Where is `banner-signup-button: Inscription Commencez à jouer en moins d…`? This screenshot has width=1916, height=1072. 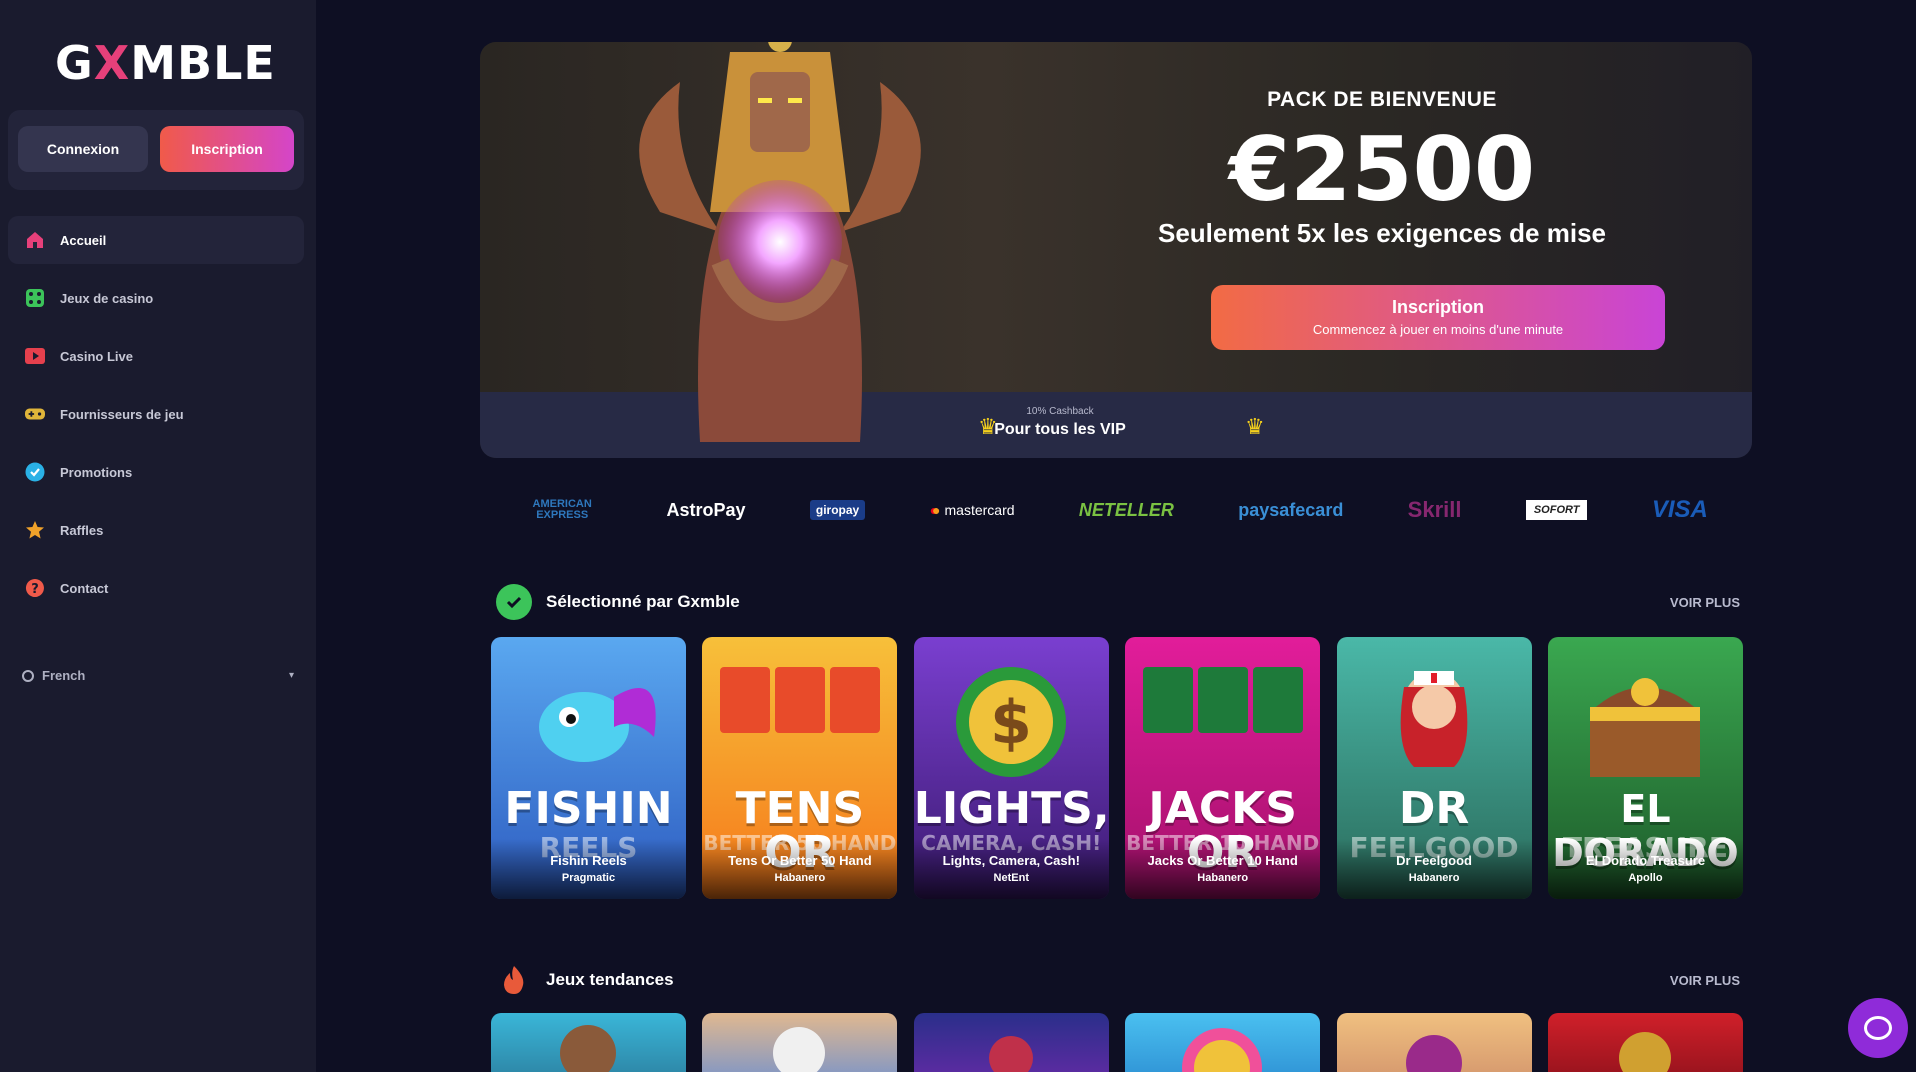
banner-signup-button: Inscription Commencez à jouer en moins d… is located at coordinates (1438, 317).